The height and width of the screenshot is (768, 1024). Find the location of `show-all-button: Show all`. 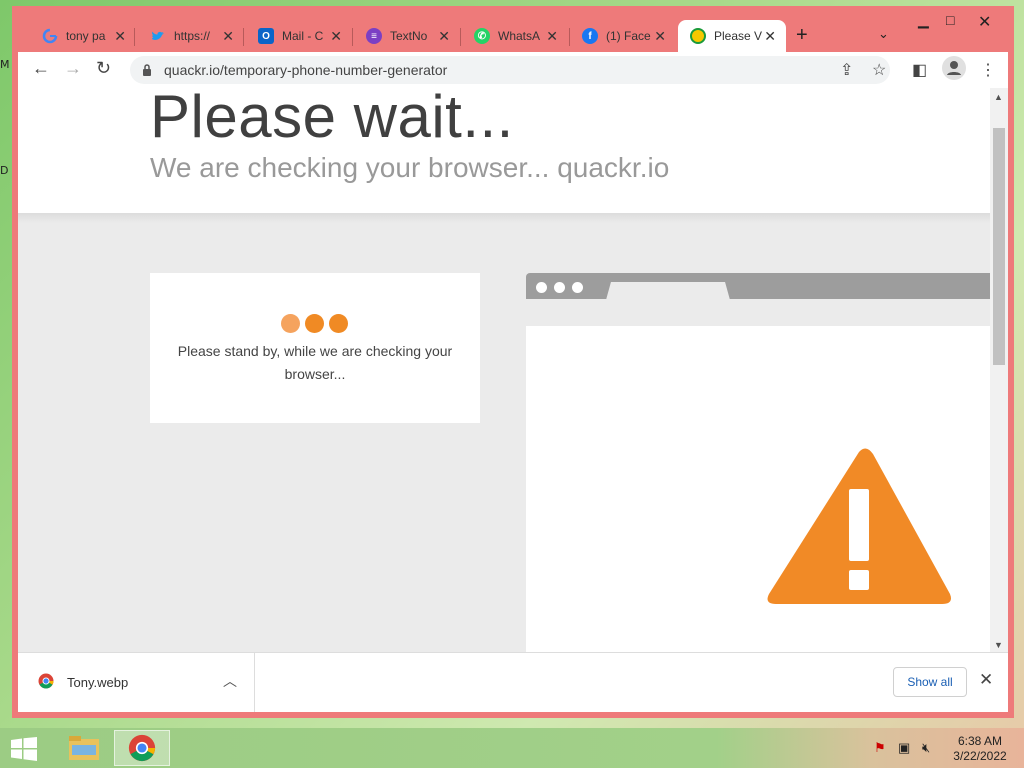

show-all-button: Show all is located at coordinates (930, 682).